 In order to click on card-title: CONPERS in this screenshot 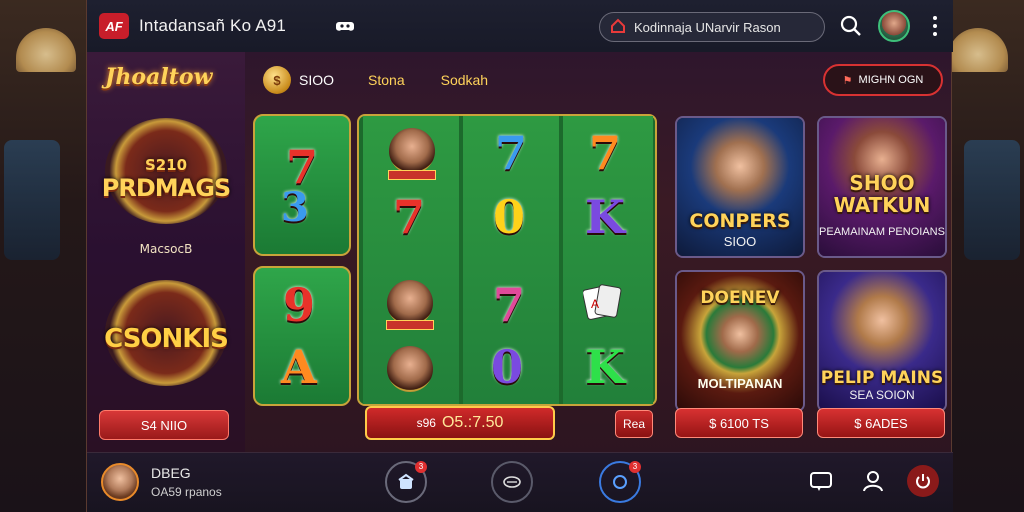, I will do `click(740, 221)`.